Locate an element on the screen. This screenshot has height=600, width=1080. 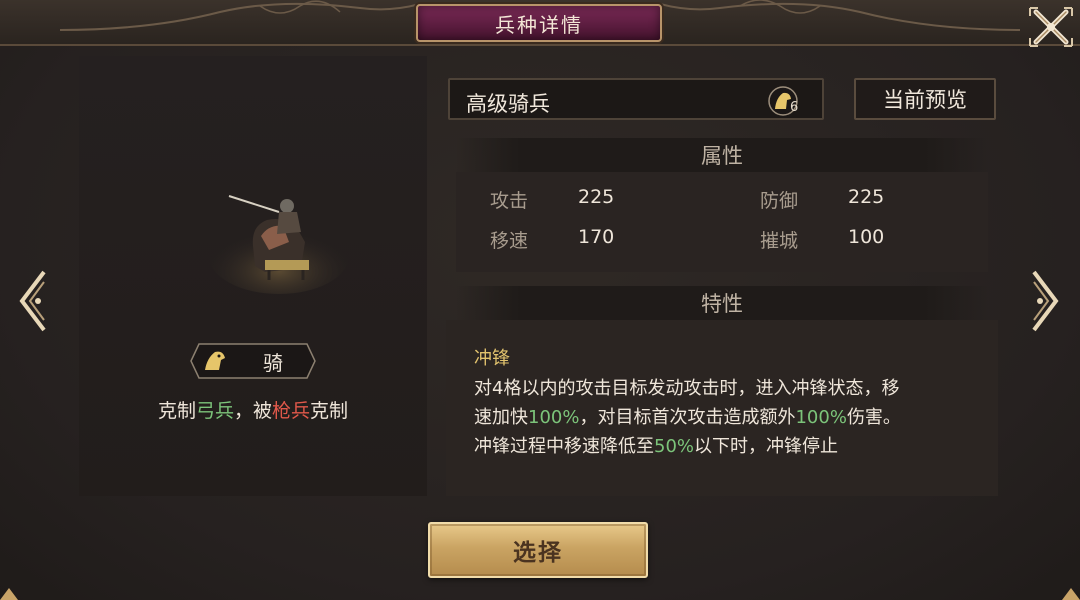
counter-middle: ，被 is located at coordinates (252, 411).